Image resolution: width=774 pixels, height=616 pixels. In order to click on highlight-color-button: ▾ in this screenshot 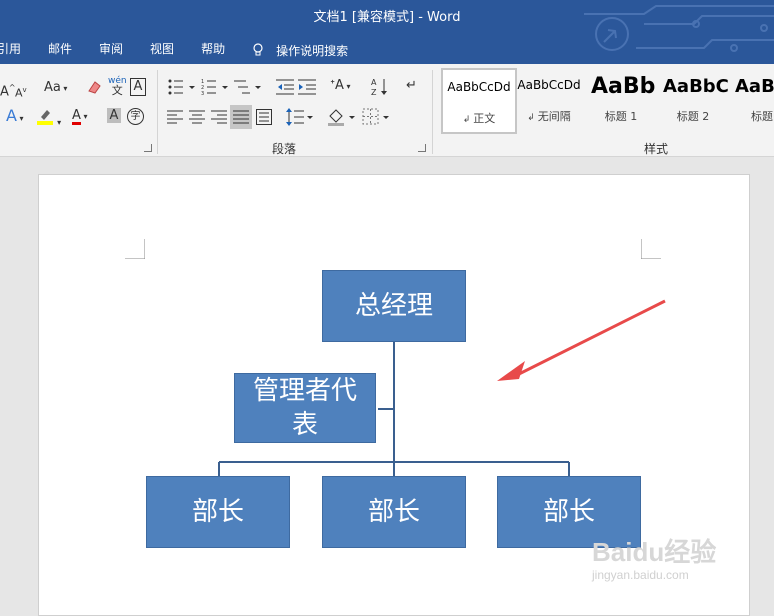, I will do `click(49, 119)`.